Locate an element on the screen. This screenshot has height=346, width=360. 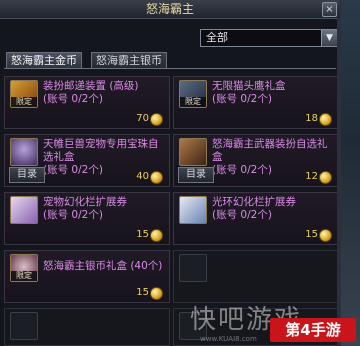
chevron-down-icon: ▼ is located at coordinates (329, 38).